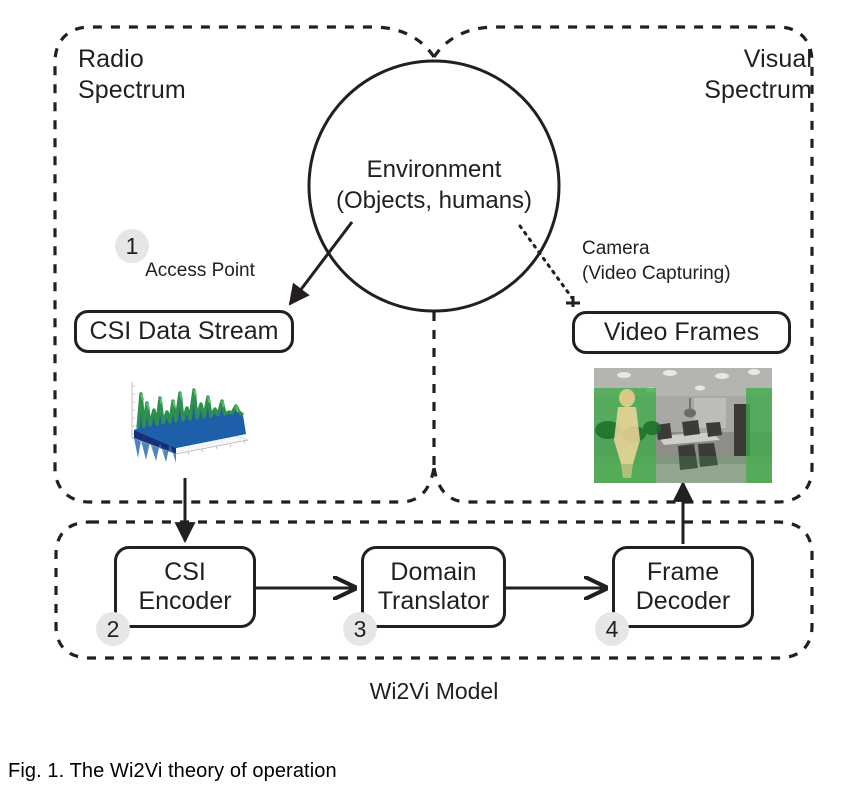 Image resolution: width=848 pixels, height=804 pixels. What do you see at coordinates (132, 246) in the screenshot?
I see `step-badge-1: 1` at bounding box center [132, 246].